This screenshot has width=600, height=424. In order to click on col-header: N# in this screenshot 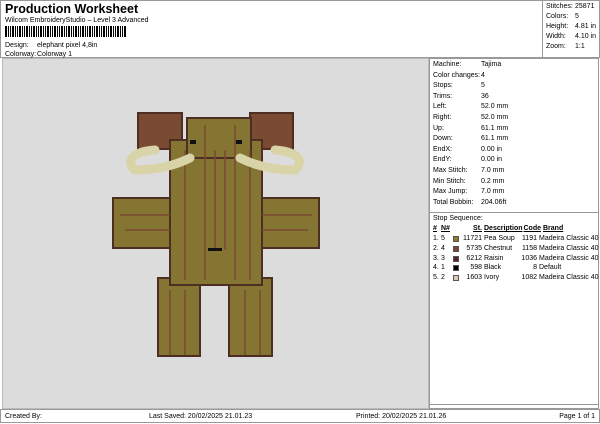, I will do `click(445, 228)`.